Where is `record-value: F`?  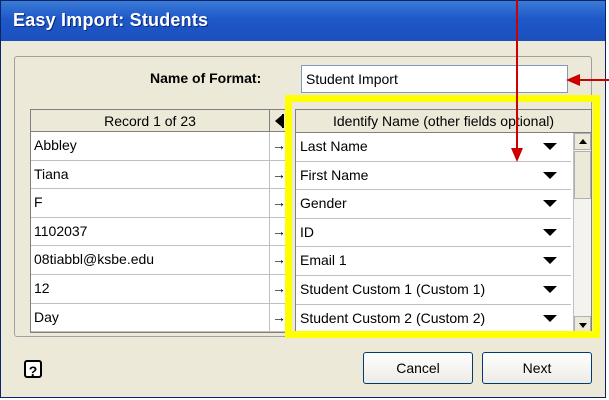
record-value: F is located at coordinates (38, 202).